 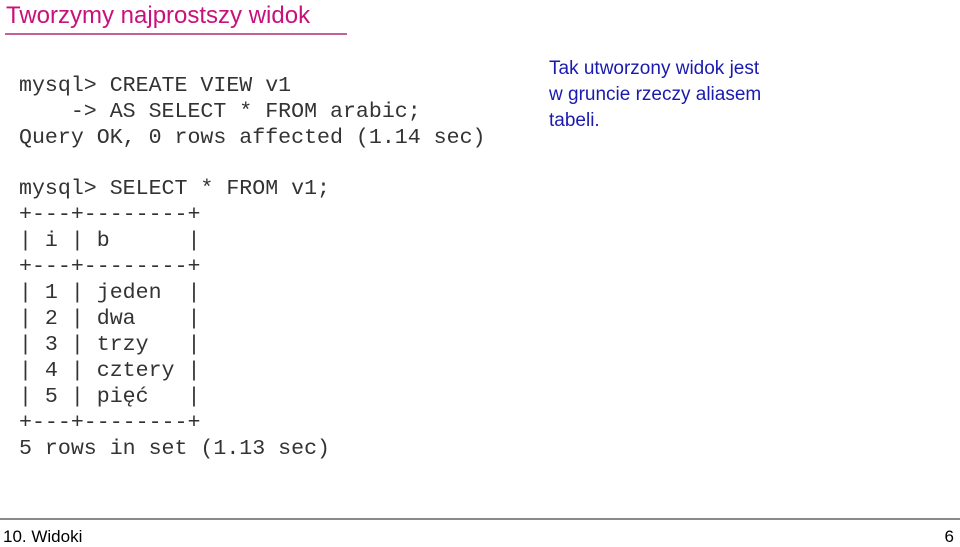 I want to click on footer-section: 10. Widoki, so click(x=43, y=536).